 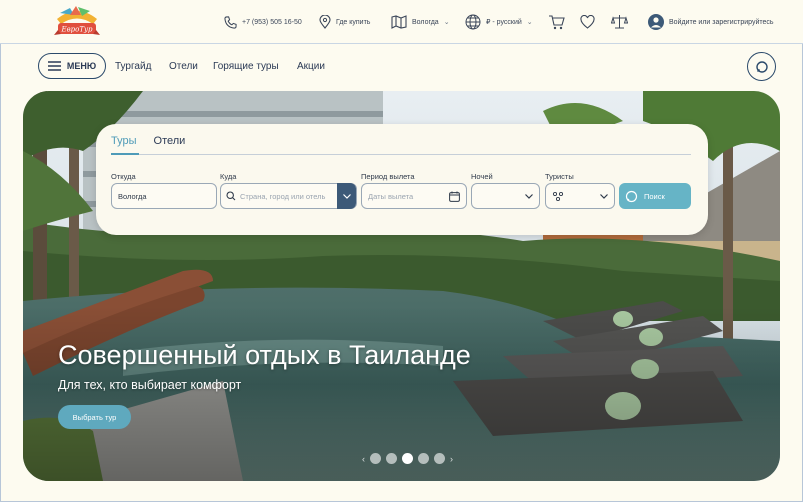 I want to click on slider-pagination: ‹ ›, so click(x=407, y=458).